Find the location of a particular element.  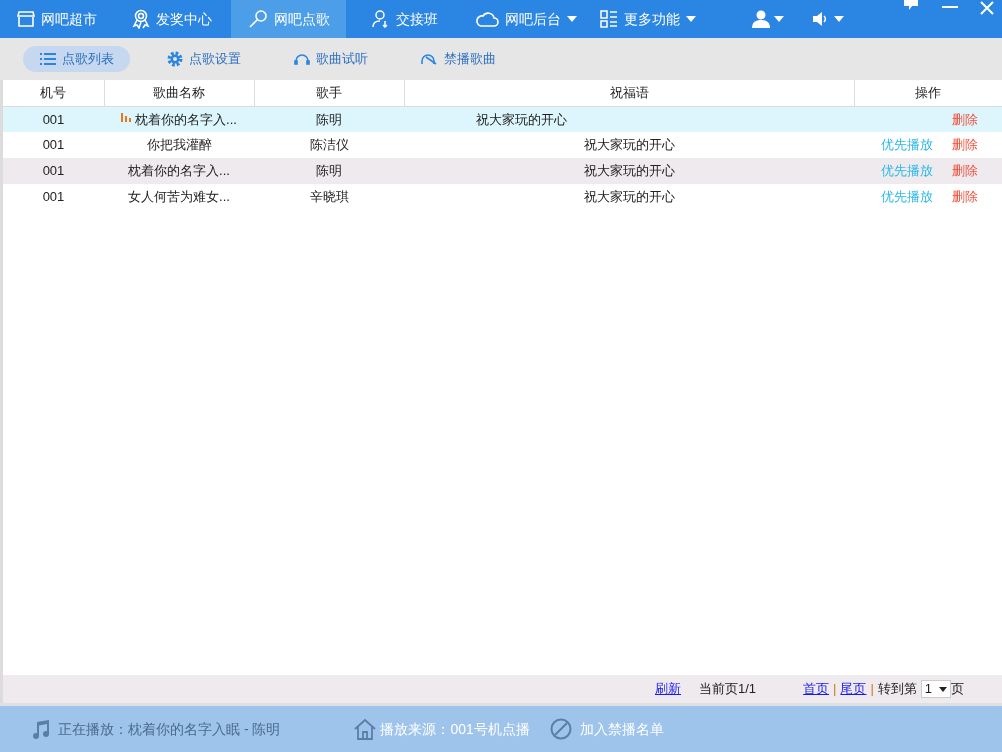

sub-tab: 歌曲试听 is located at coordinates (330, 59).